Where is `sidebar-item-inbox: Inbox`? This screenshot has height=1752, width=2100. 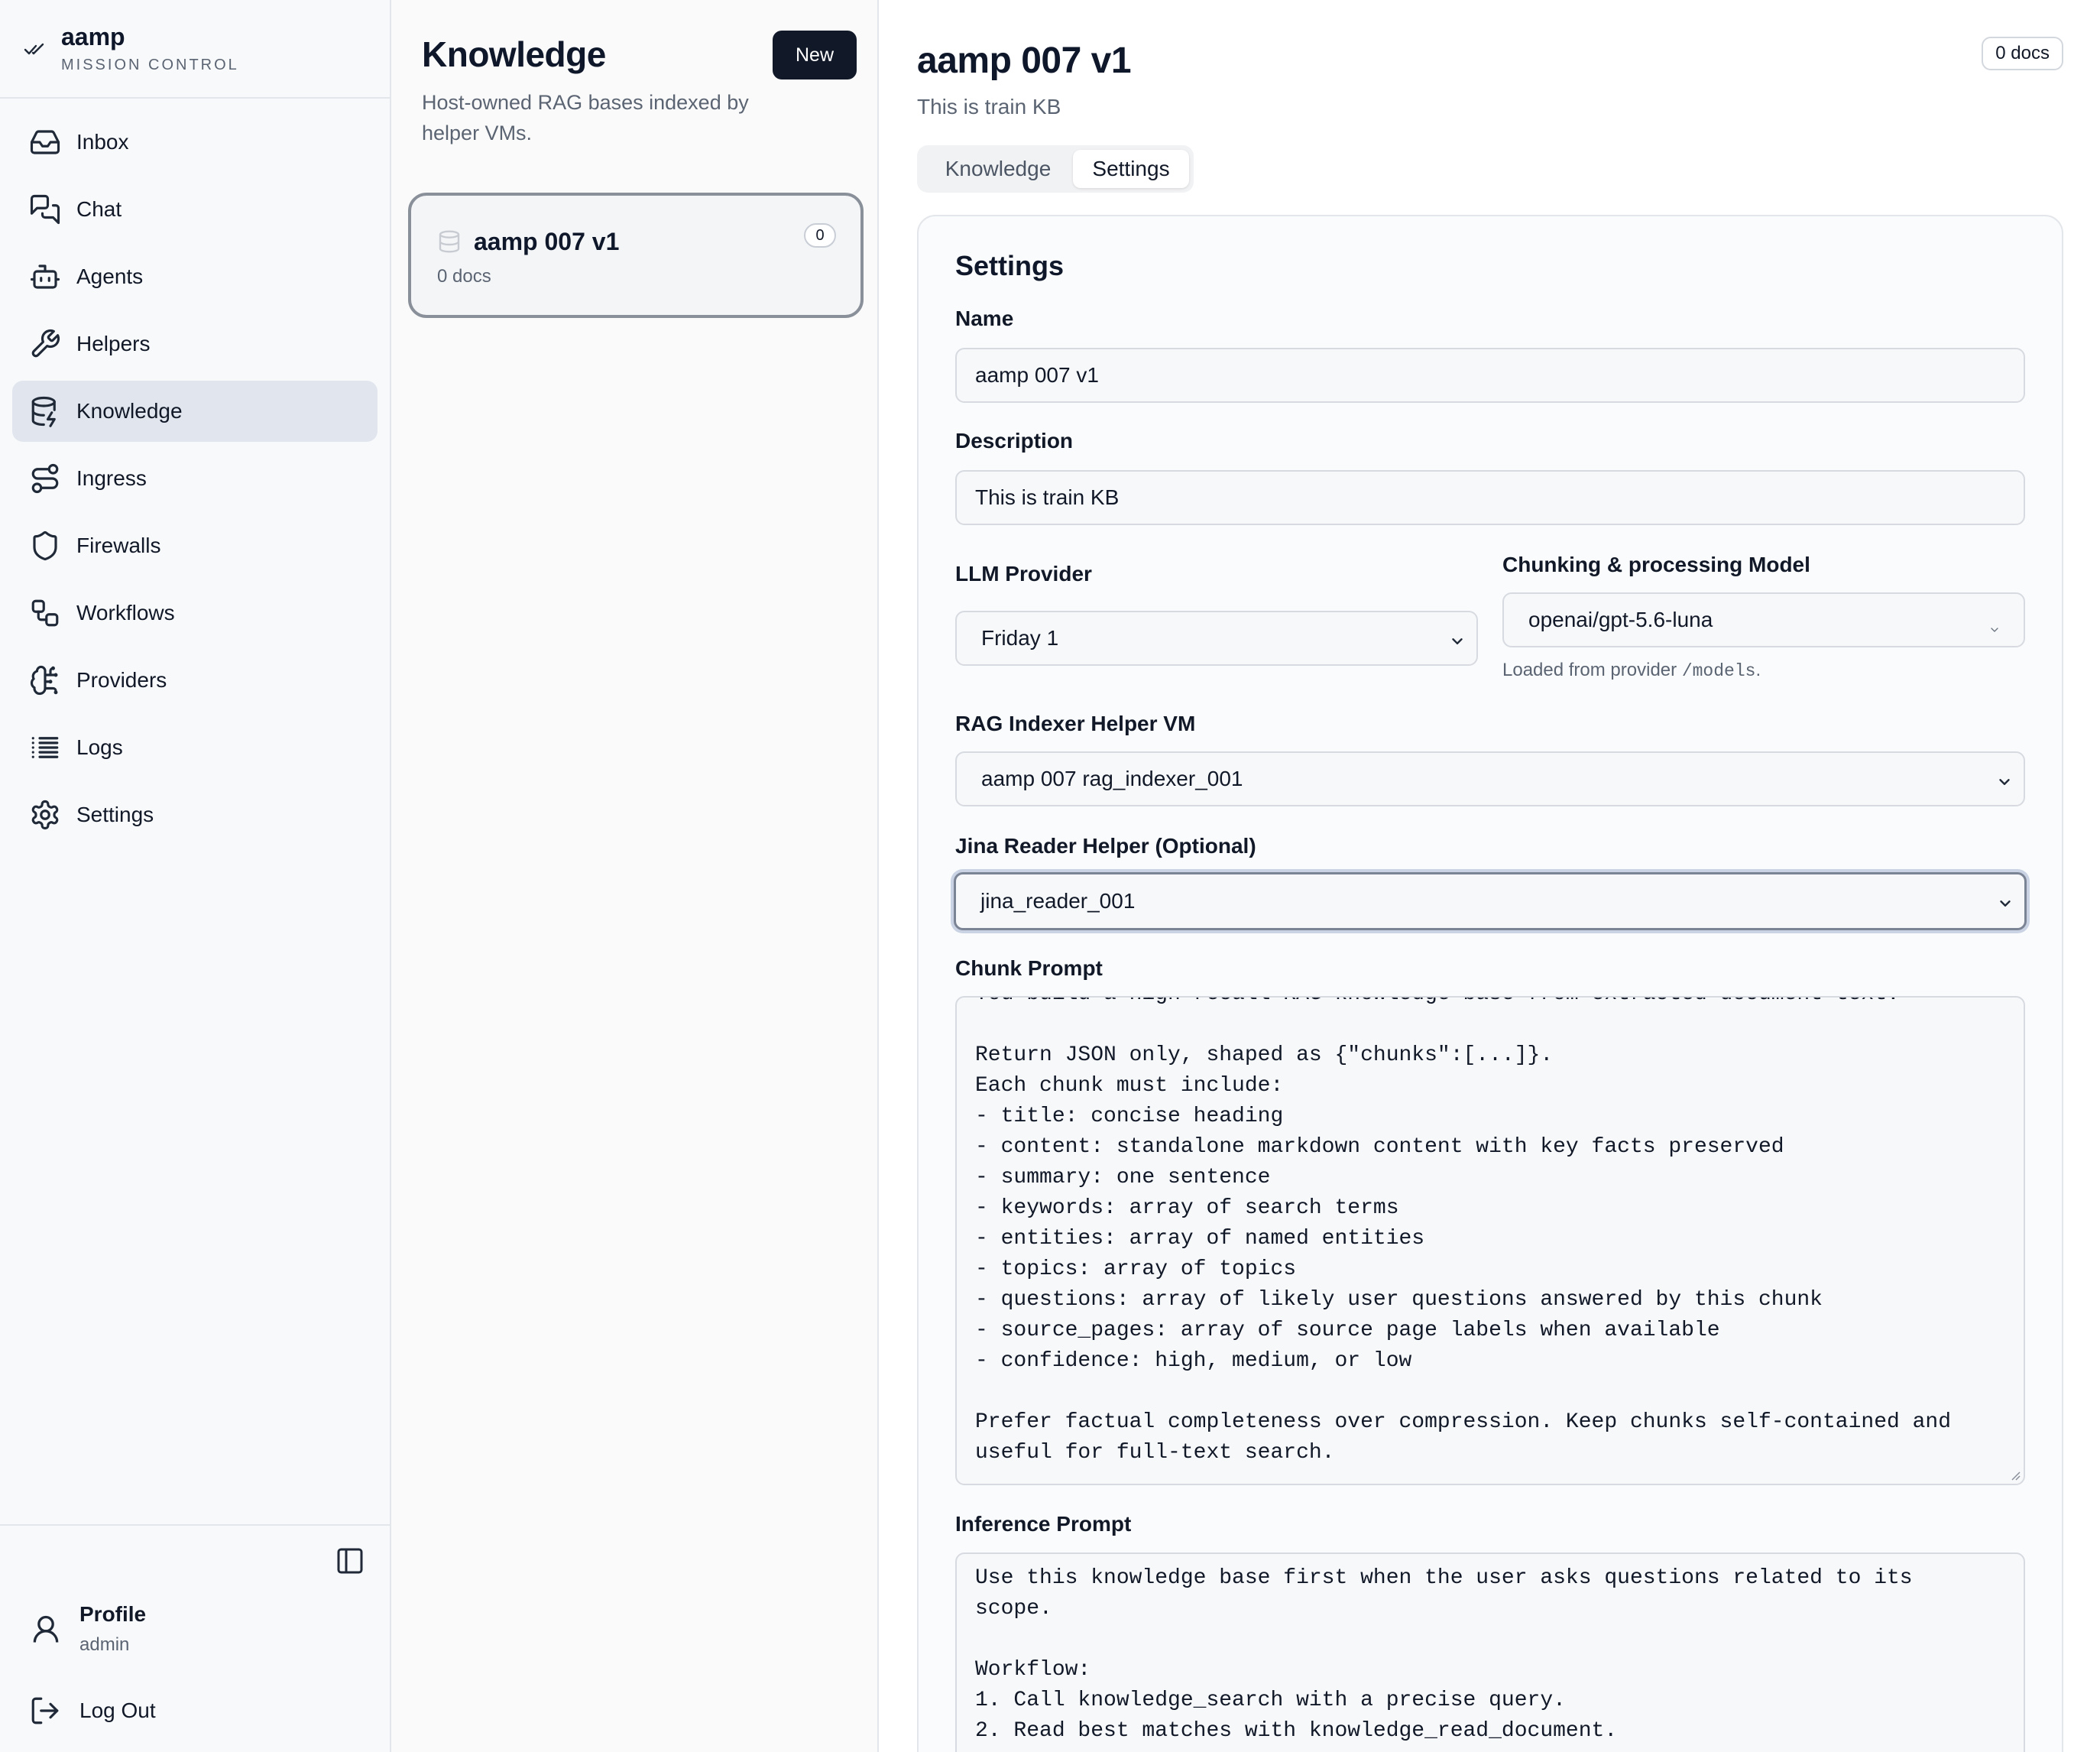
sidebar-item-inbox: Inbox is located at coordinates (195, 142).